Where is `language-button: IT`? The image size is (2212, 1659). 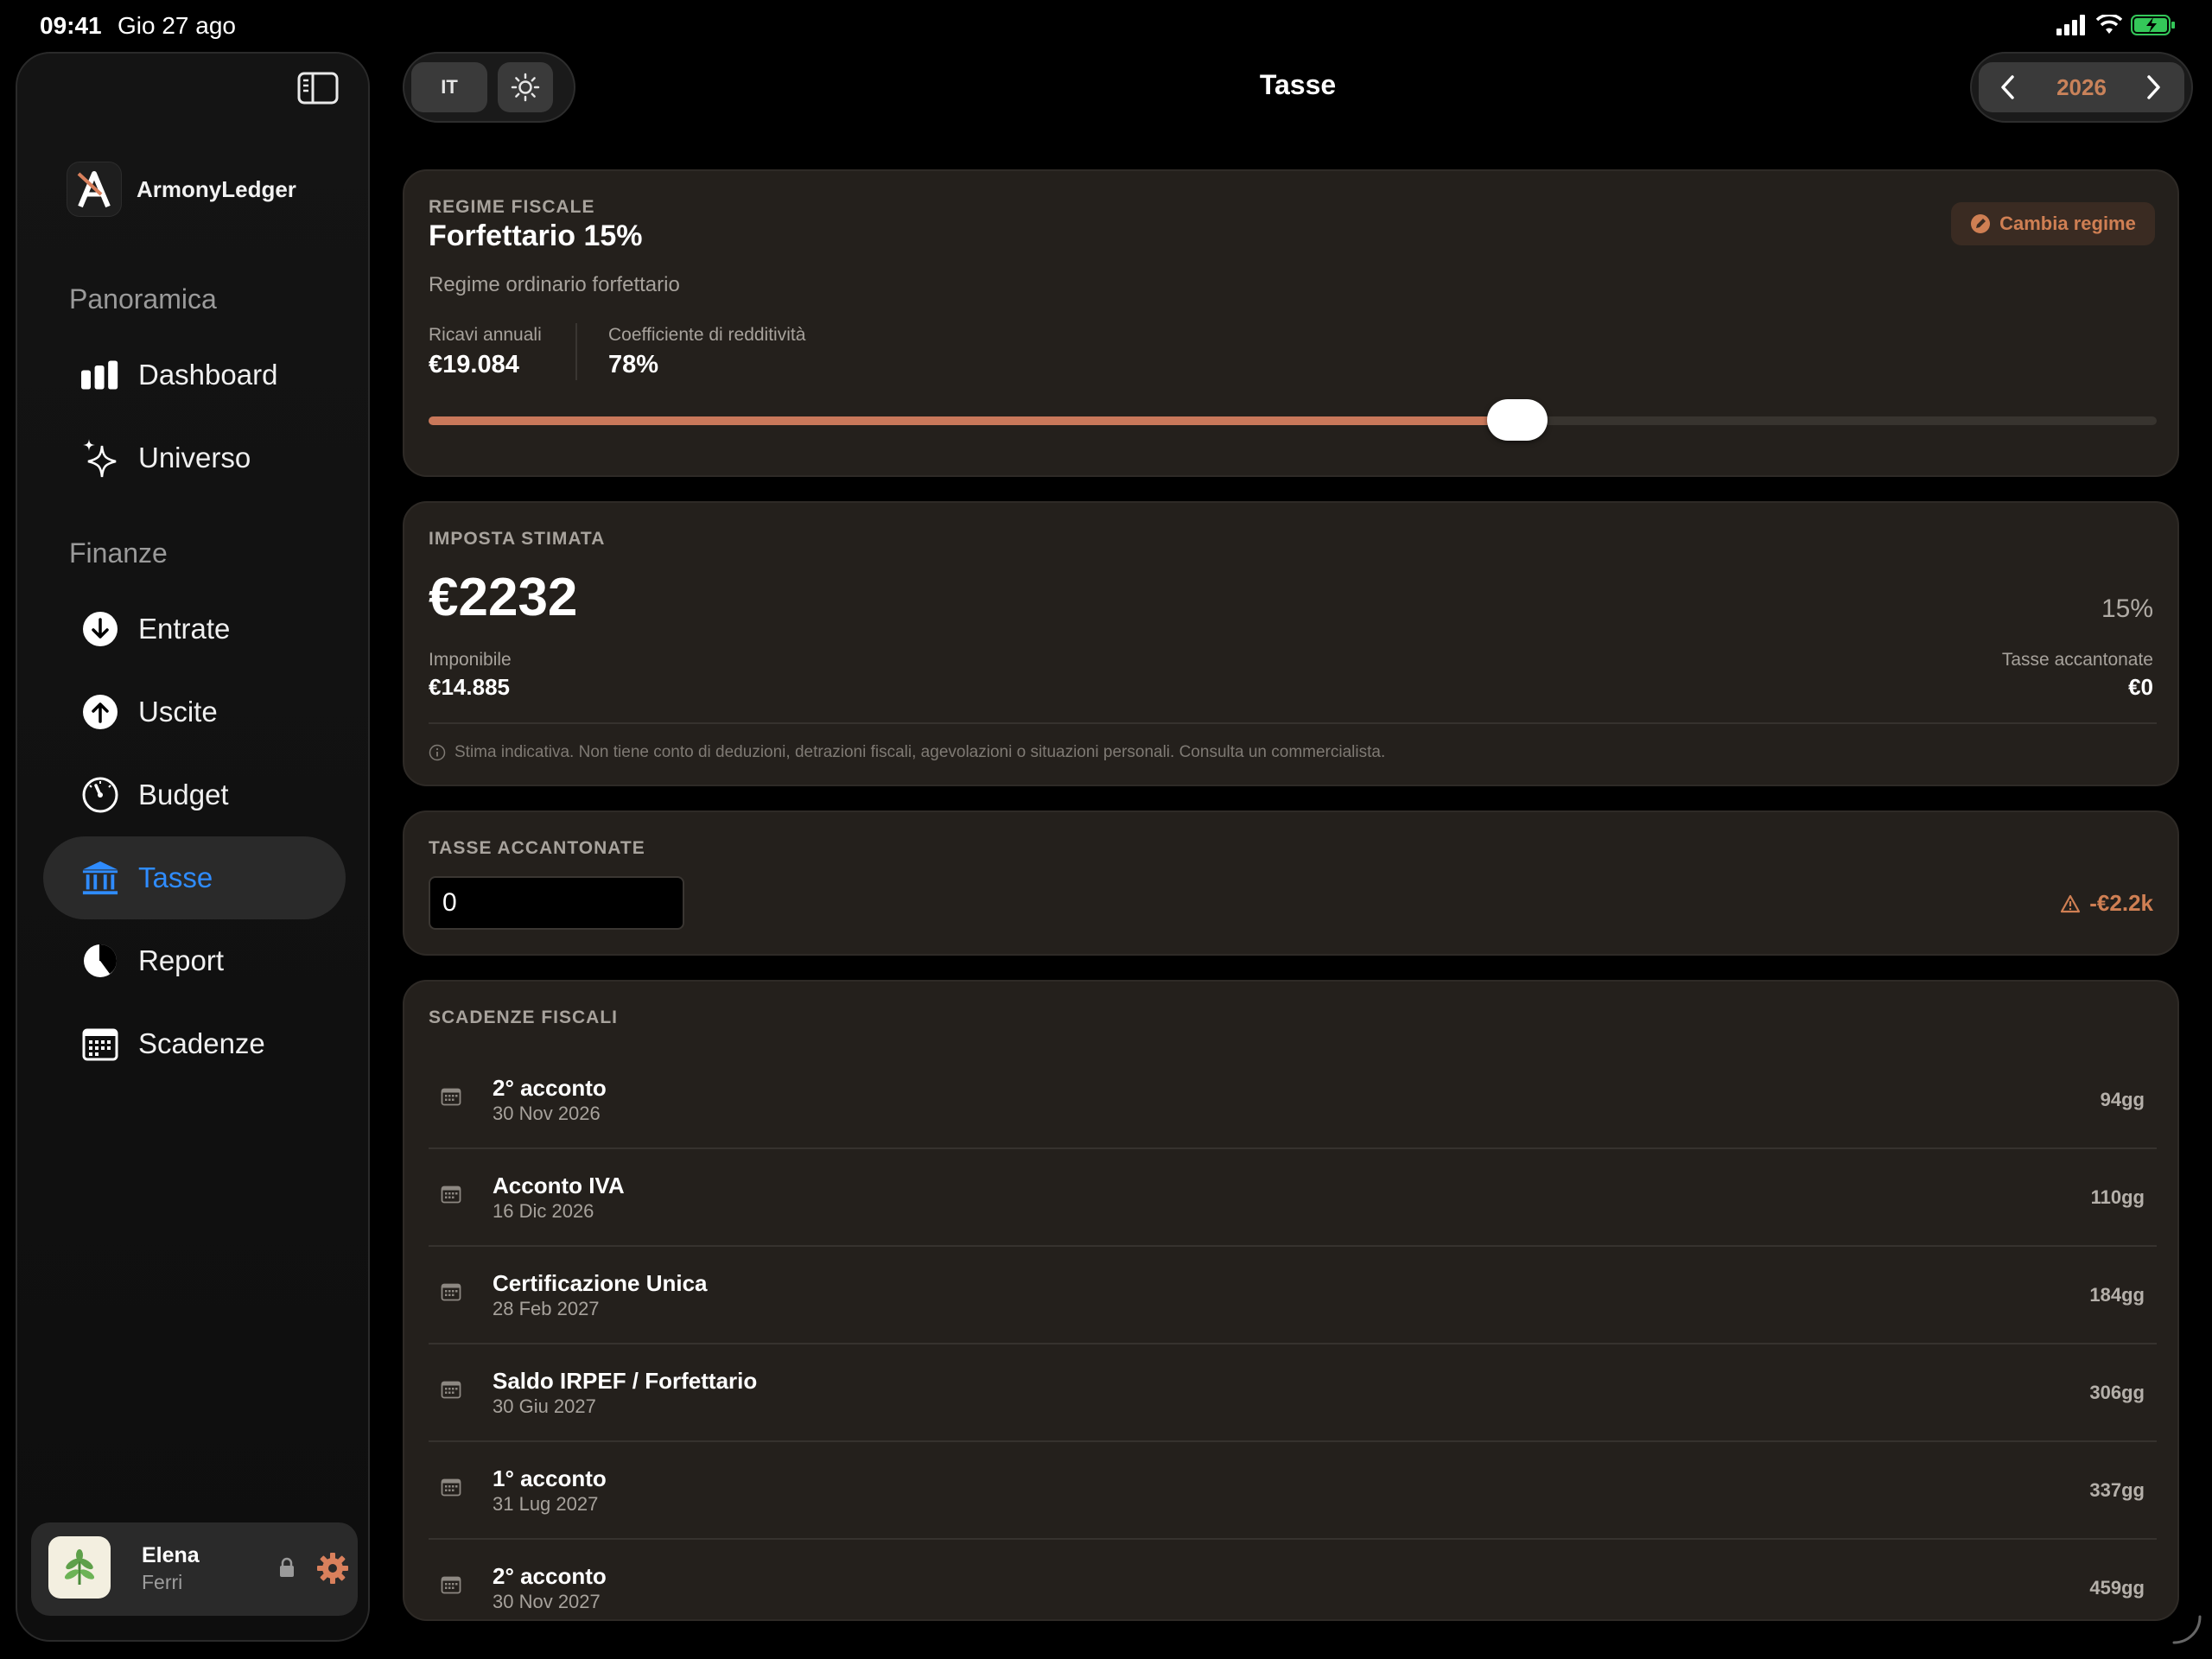 language-button: IT is located at coordinates (449, 87).